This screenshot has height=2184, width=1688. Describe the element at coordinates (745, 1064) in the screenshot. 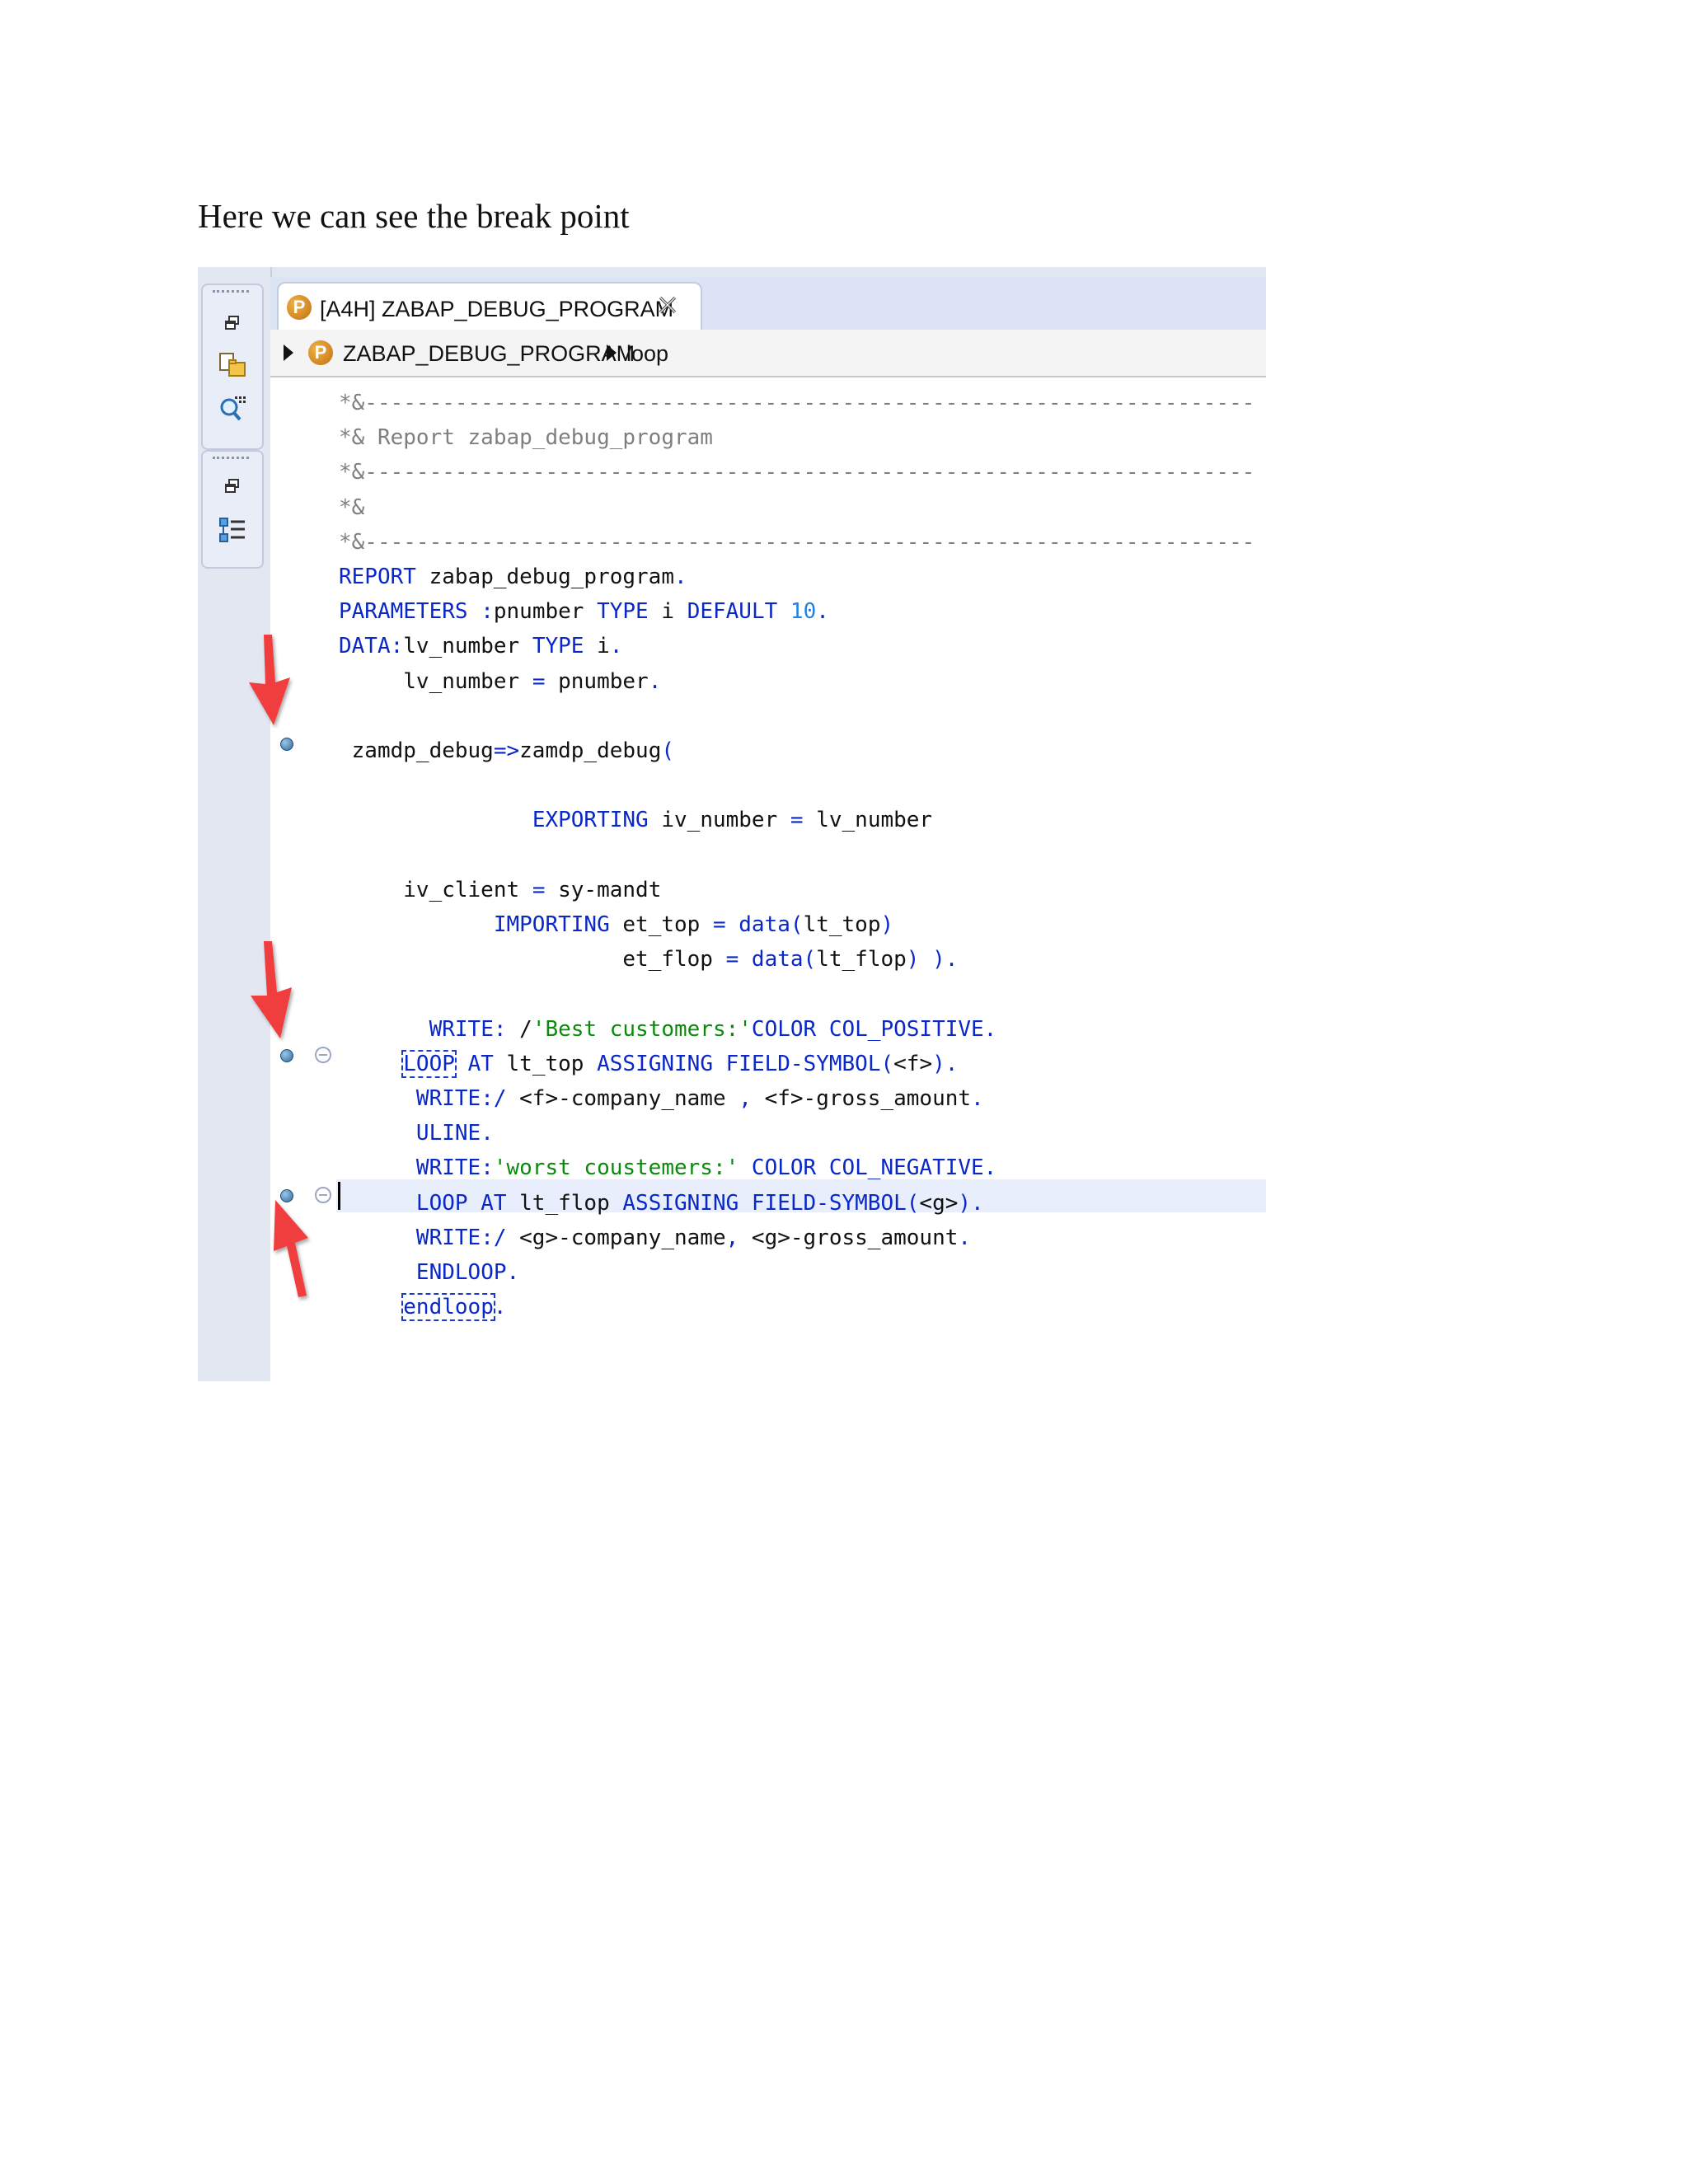

I see `code-token: ASSIGNING FIELD-SYMBOL(` at that location.